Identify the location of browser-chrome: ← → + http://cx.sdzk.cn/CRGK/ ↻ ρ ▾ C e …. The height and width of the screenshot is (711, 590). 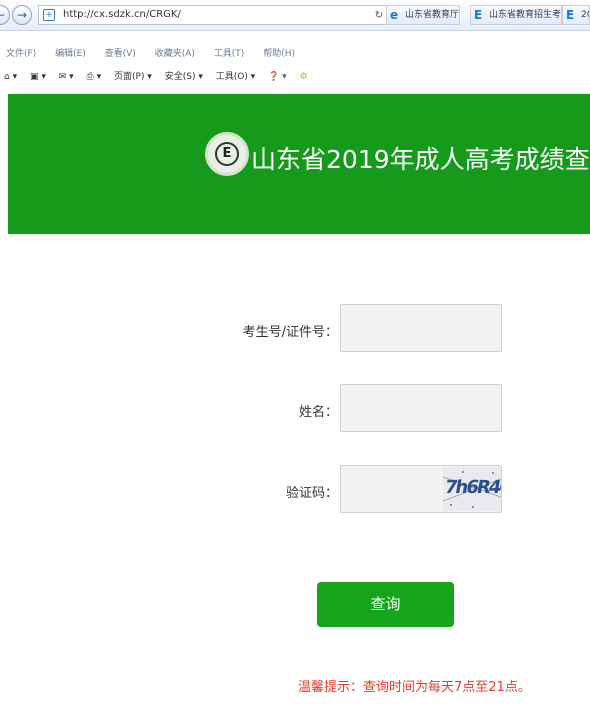
(295, 47).